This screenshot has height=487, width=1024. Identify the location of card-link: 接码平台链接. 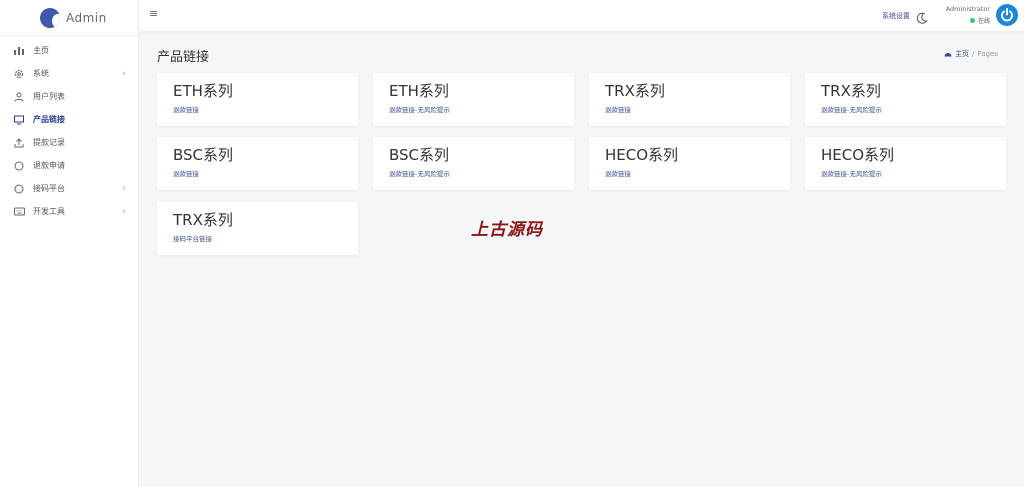
(257, 238).